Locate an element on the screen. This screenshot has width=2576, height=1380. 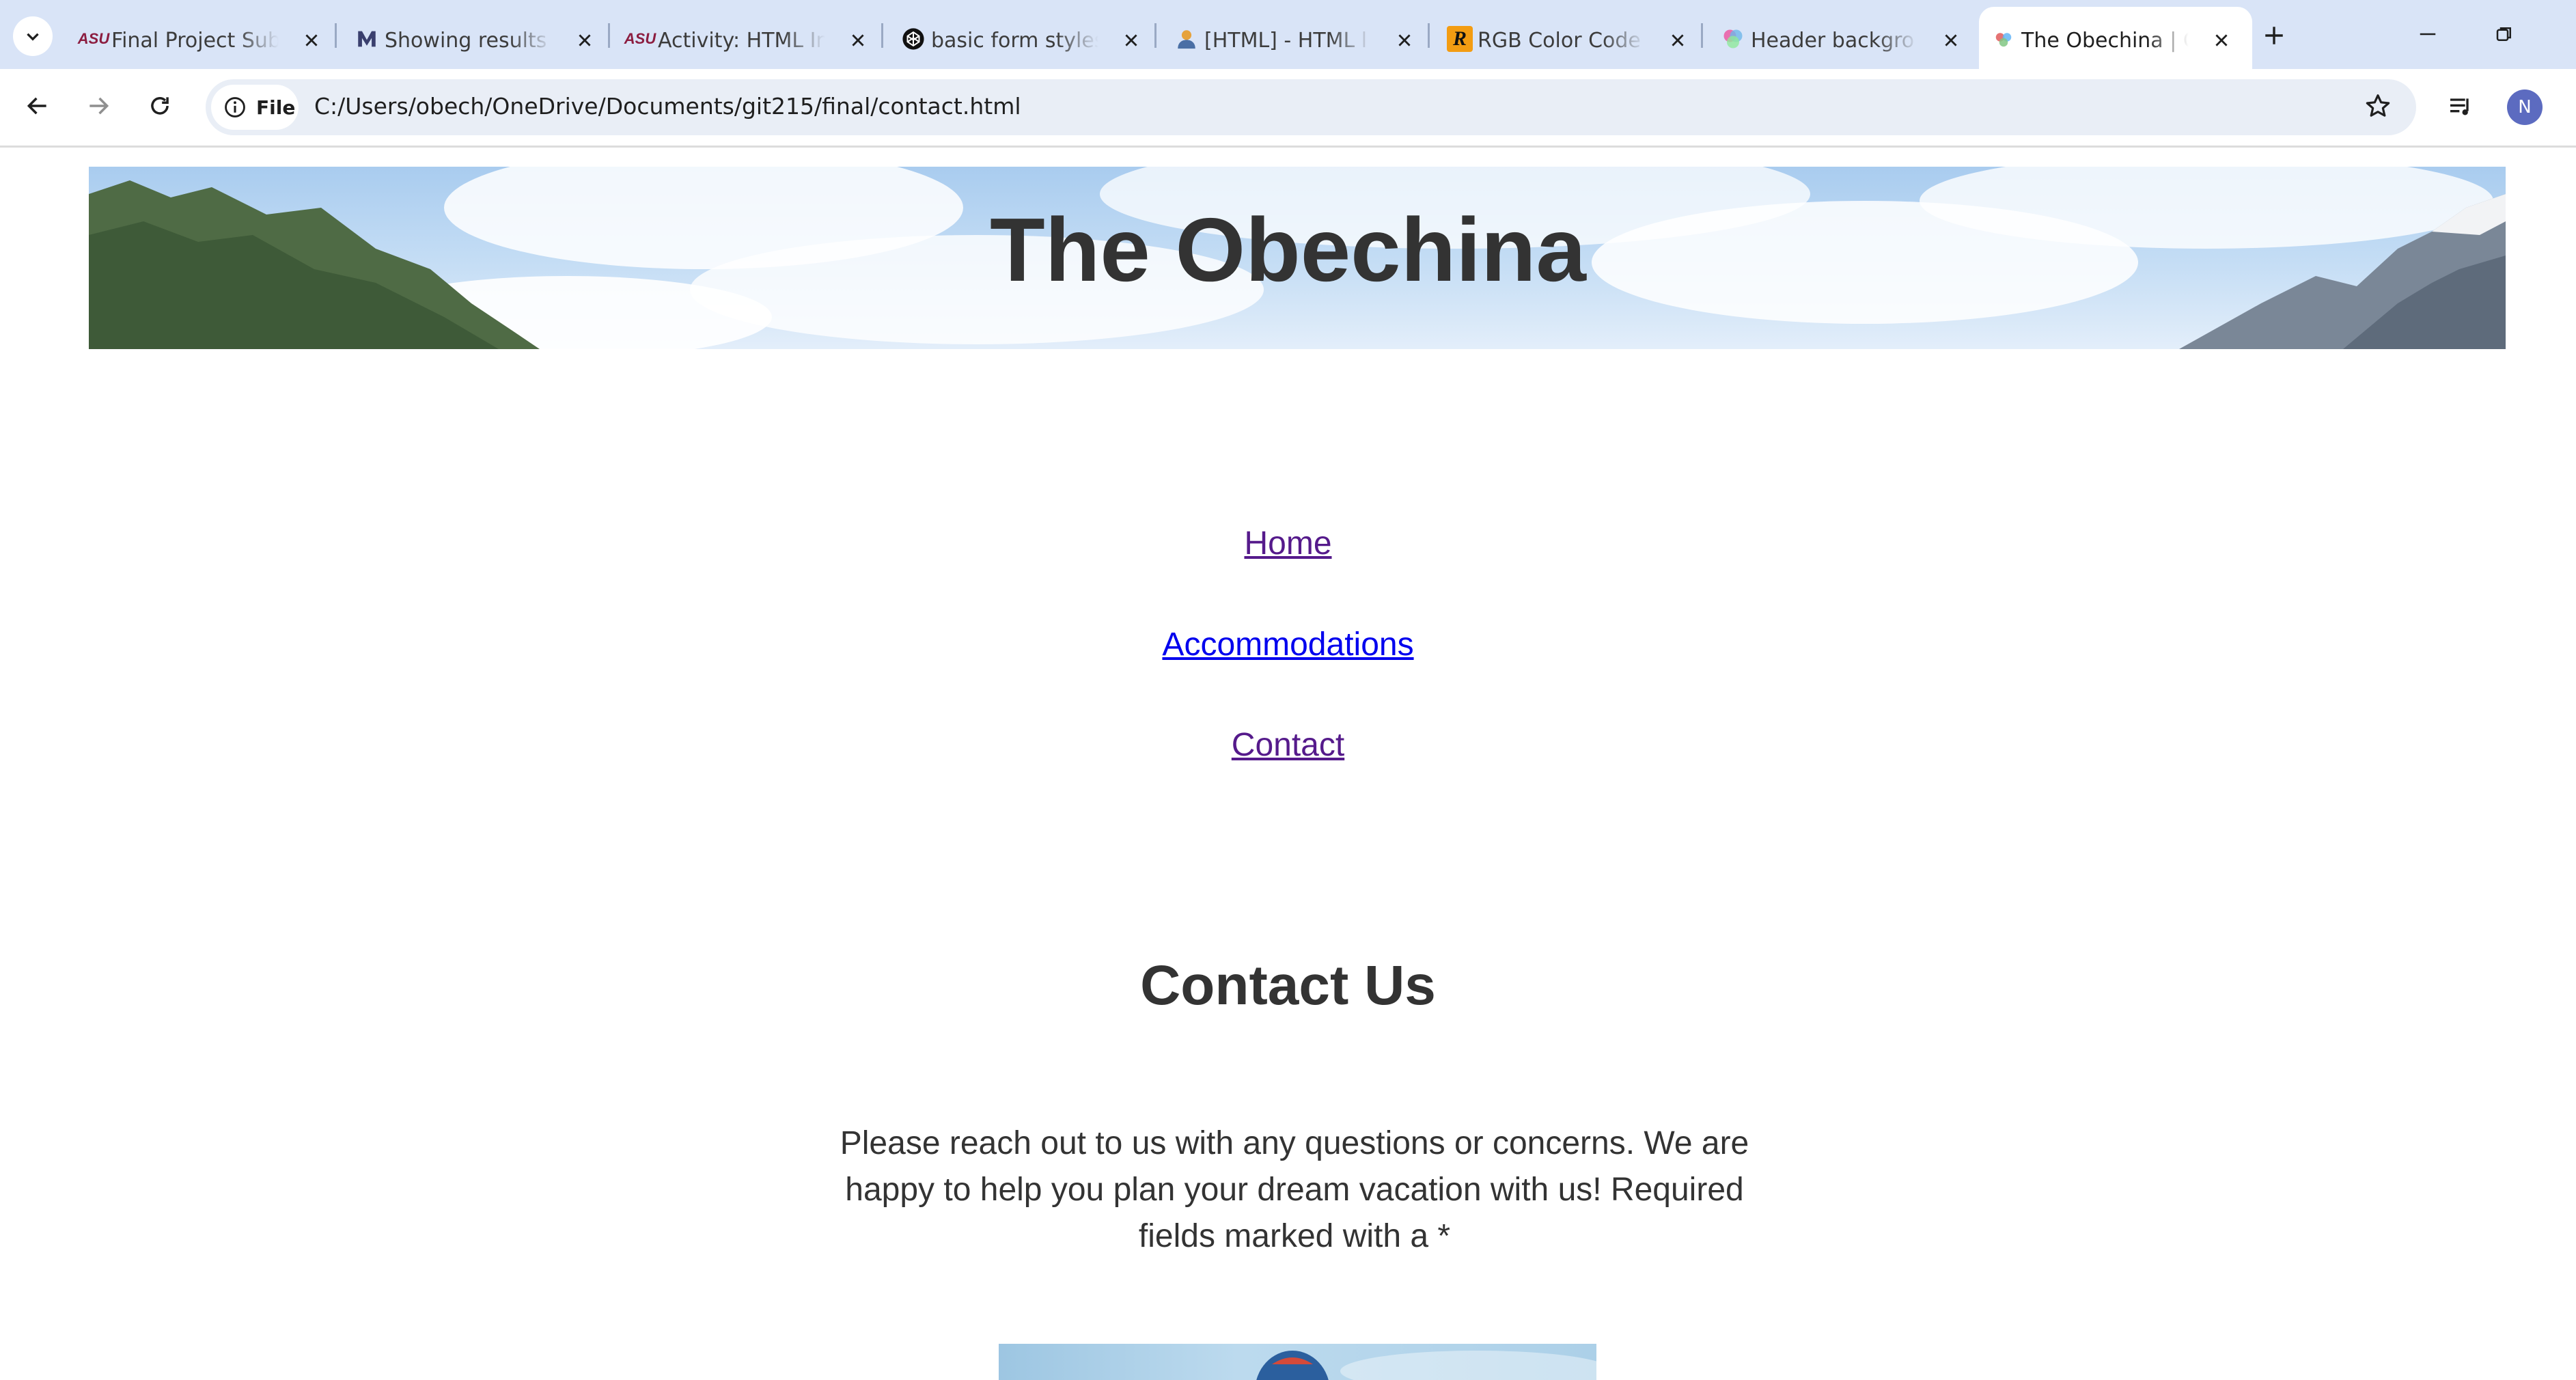
forward-button is located at coordinates (98, 106).